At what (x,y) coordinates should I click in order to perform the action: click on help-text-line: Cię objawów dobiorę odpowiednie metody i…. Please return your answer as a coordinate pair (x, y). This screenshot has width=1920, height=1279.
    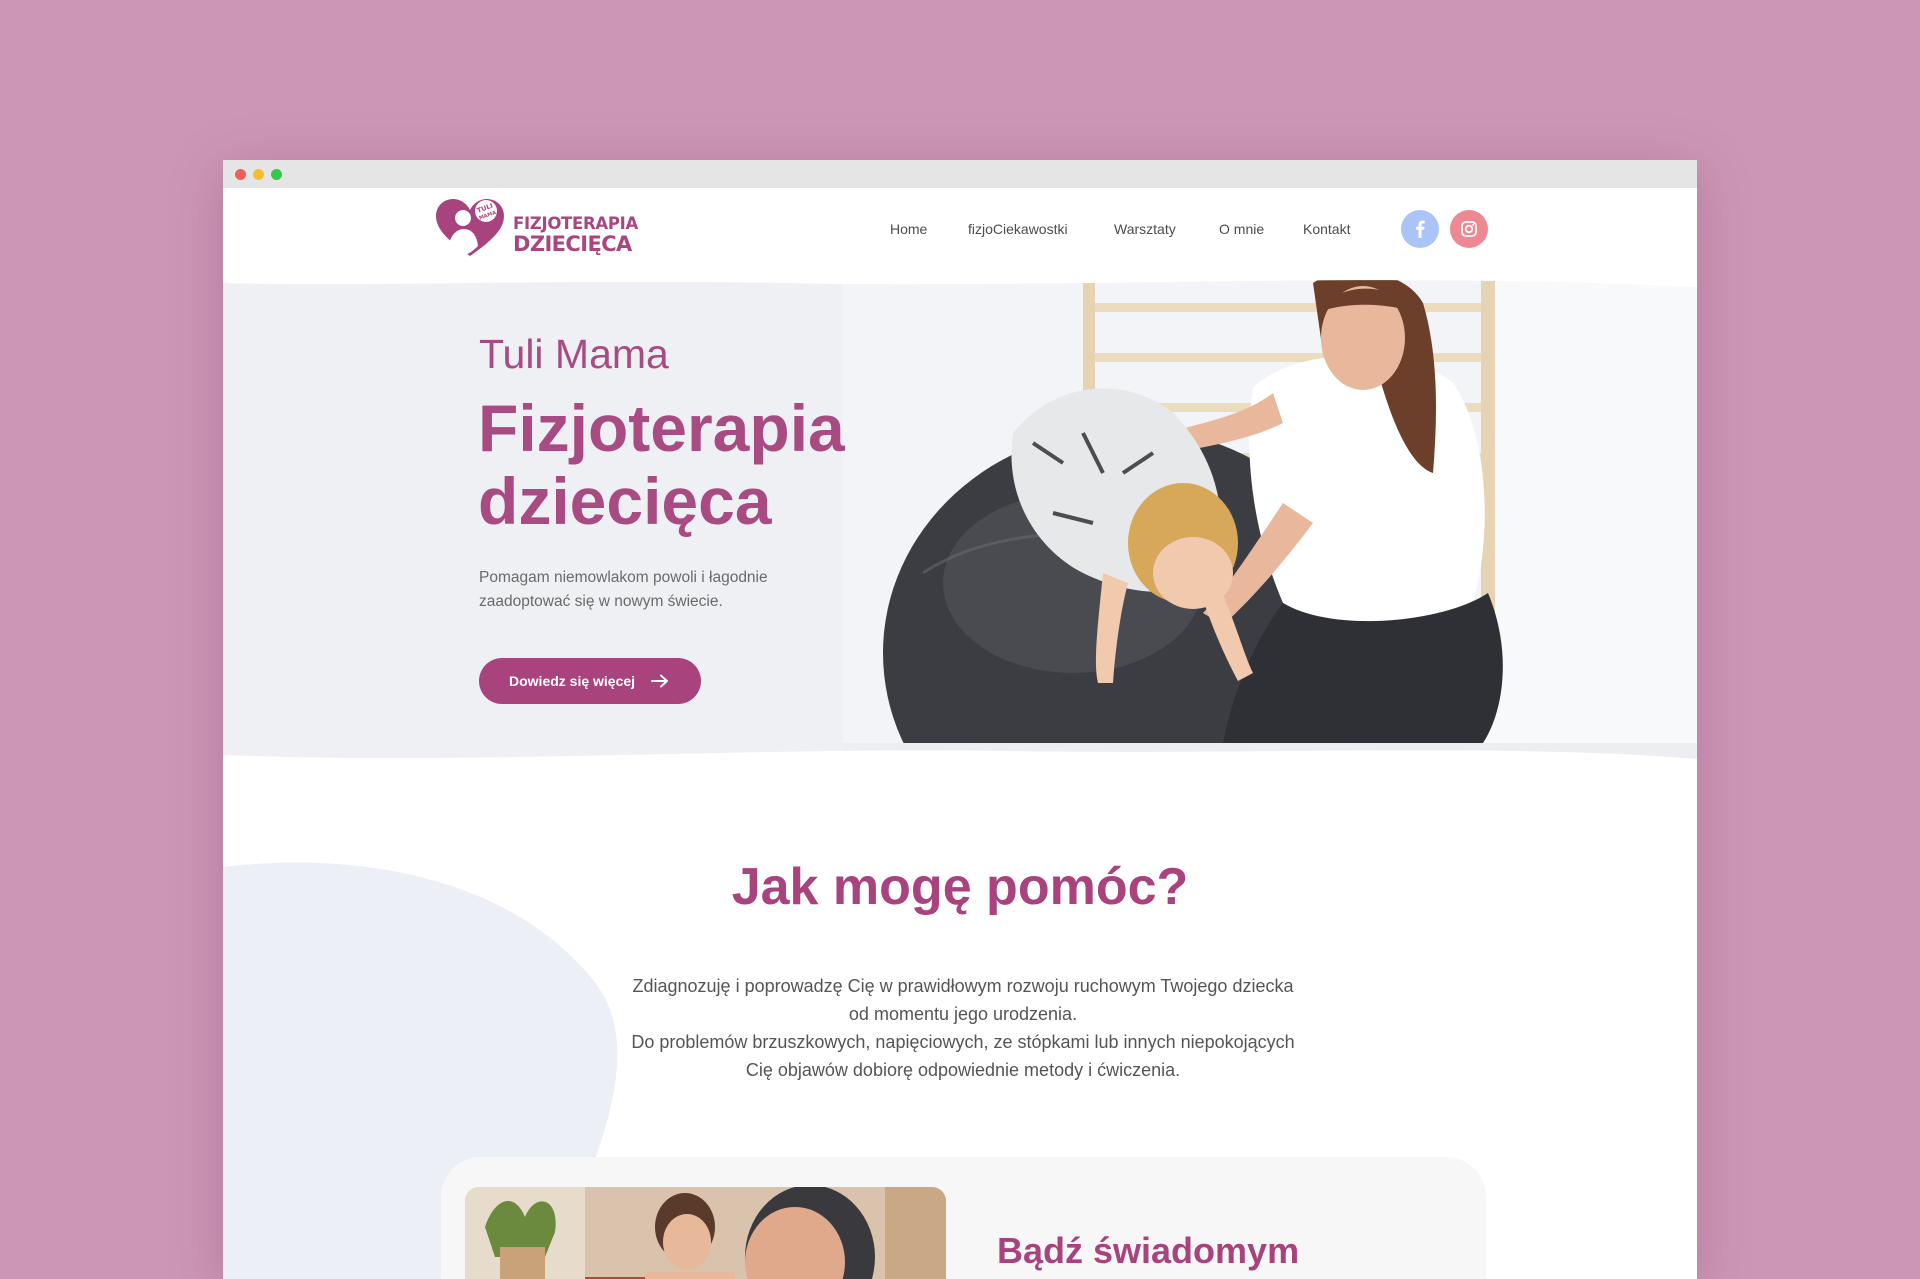
    Looking at the image, I should click on (963, 1070).